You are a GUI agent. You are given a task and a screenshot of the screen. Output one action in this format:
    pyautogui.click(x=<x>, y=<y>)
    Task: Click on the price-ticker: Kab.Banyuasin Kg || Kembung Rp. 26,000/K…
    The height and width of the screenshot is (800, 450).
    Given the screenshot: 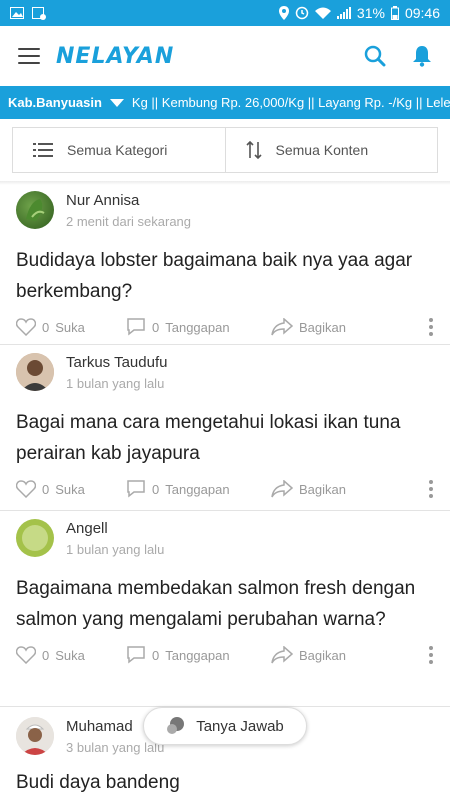 What is the action you would take?
    pyautogui.click(x=225, y=102)
    